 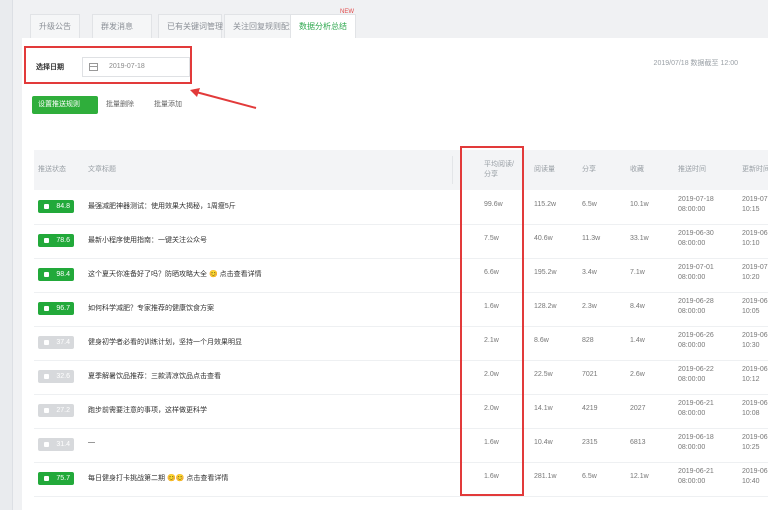 I want to click on header-status: 推送状态, so click(x=52, y=169).